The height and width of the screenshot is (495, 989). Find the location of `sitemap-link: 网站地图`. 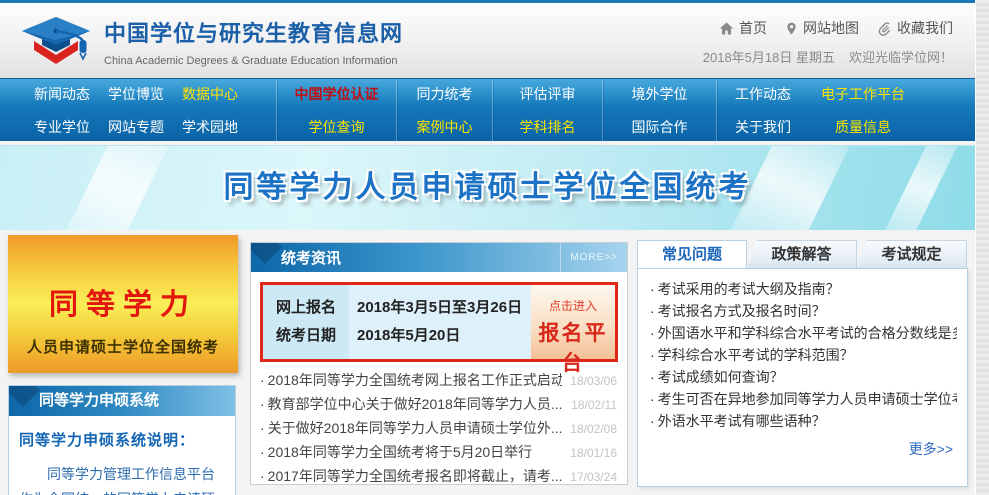

sitemap-link: 网站地图 is located at coordinates (822, 28).